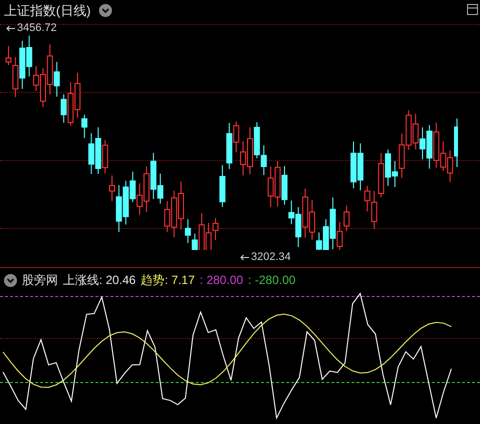 Image resolution: width=480 pixels, height=424 pixels. Describe the element at coordinates (99, 280) in the screenshot. I see `legend-value: 上涨线: 20.46` at that location.